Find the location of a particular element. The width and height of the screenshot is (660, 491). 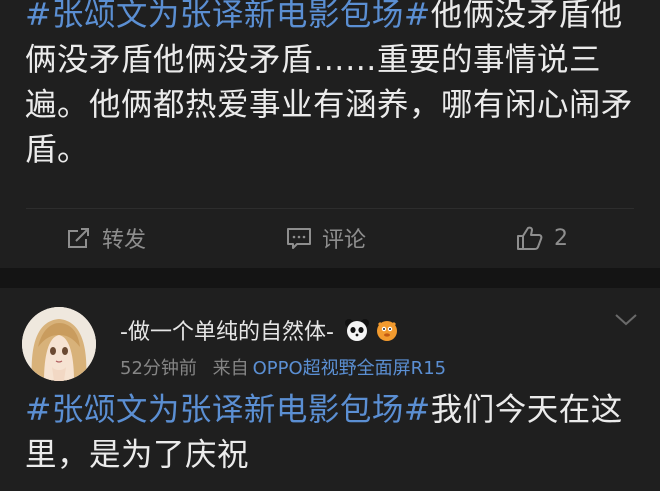

username: -做一个单纯的自然体- is located at coordinates (260, 330).